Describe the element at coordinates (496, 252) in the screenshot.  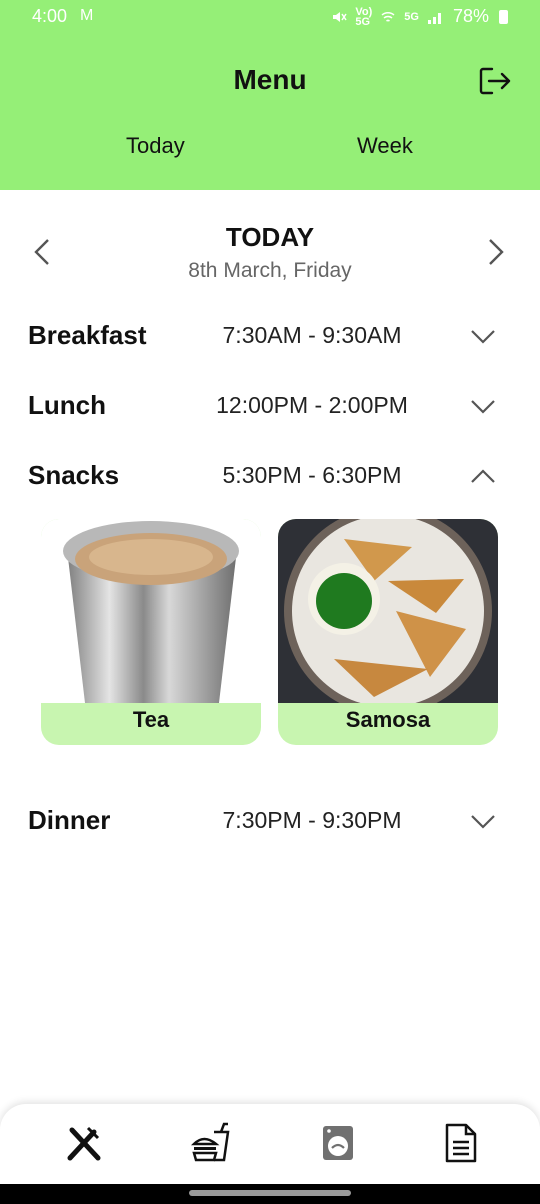
I see `next-day-icon` at that location.